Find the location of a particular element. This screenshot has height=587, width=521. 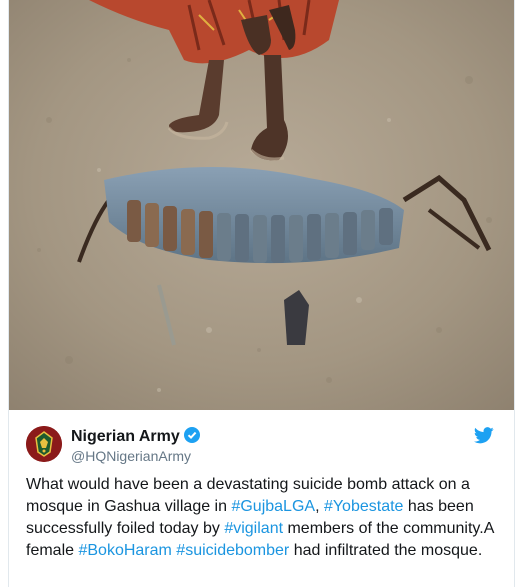

hashtag-link: #suicidebomber is located at coordinates (232, 550).